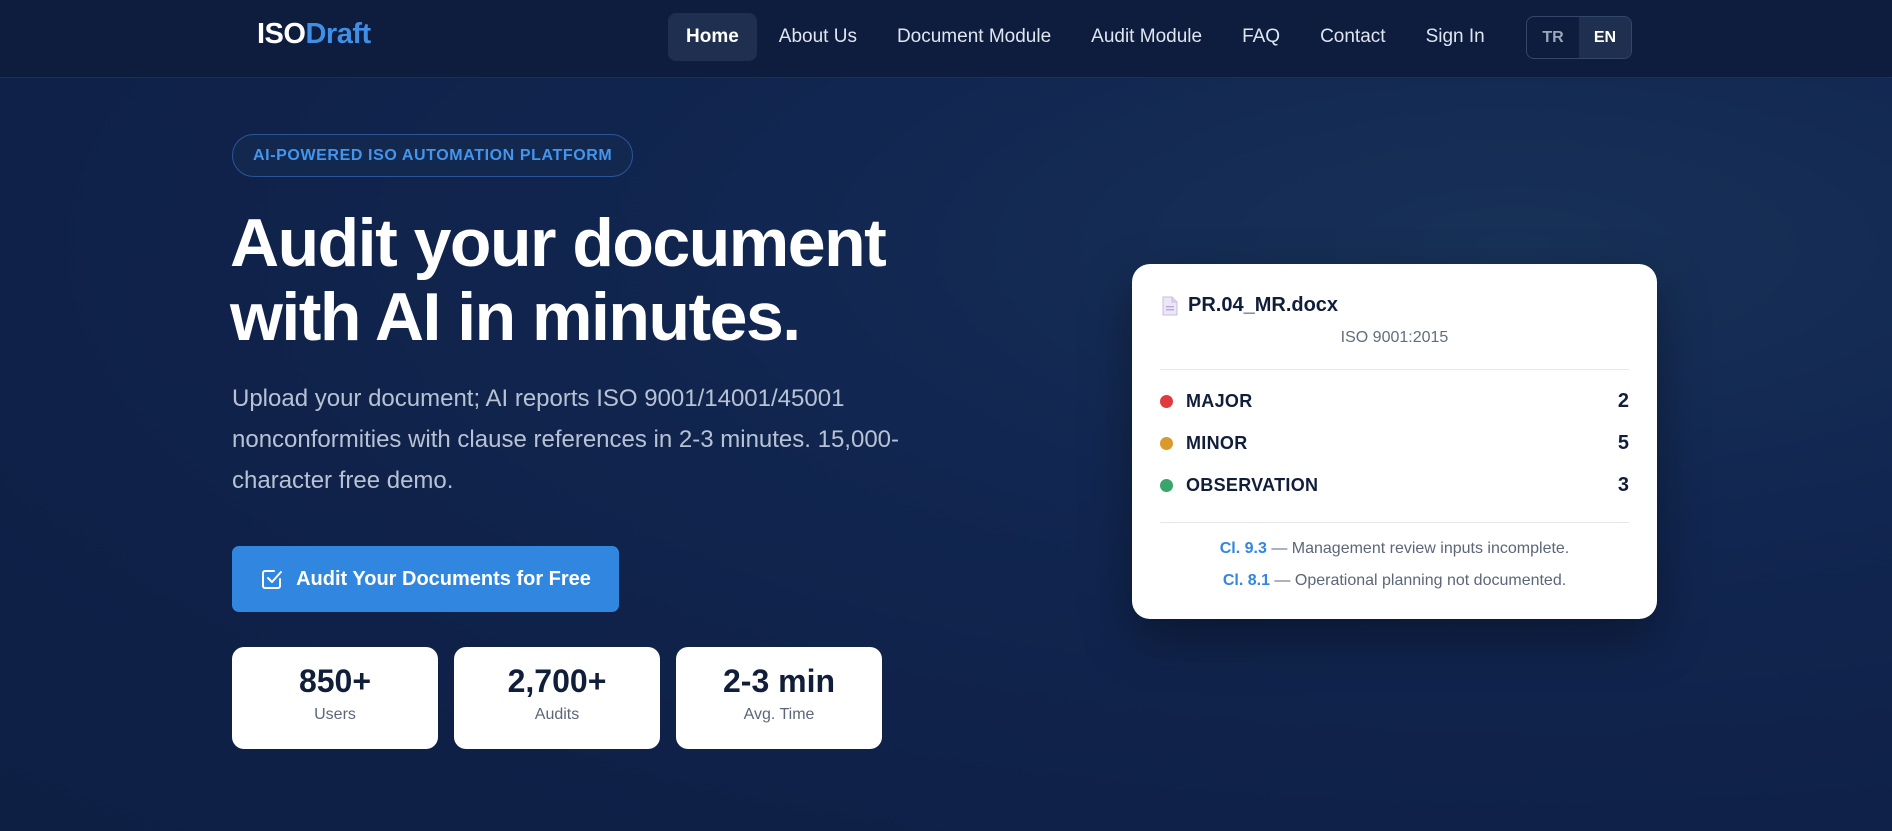  Describe the element at coordinates (1394, 401) in the screenshot. I see `severity-major: MAJOR 2` at that location.